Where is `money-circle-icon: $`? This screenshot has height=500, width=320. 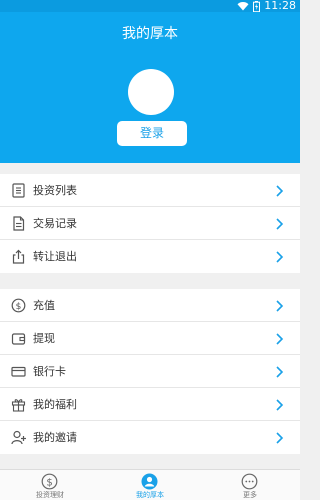 money-circle-icon: $ is located at coordinates (49, 481).